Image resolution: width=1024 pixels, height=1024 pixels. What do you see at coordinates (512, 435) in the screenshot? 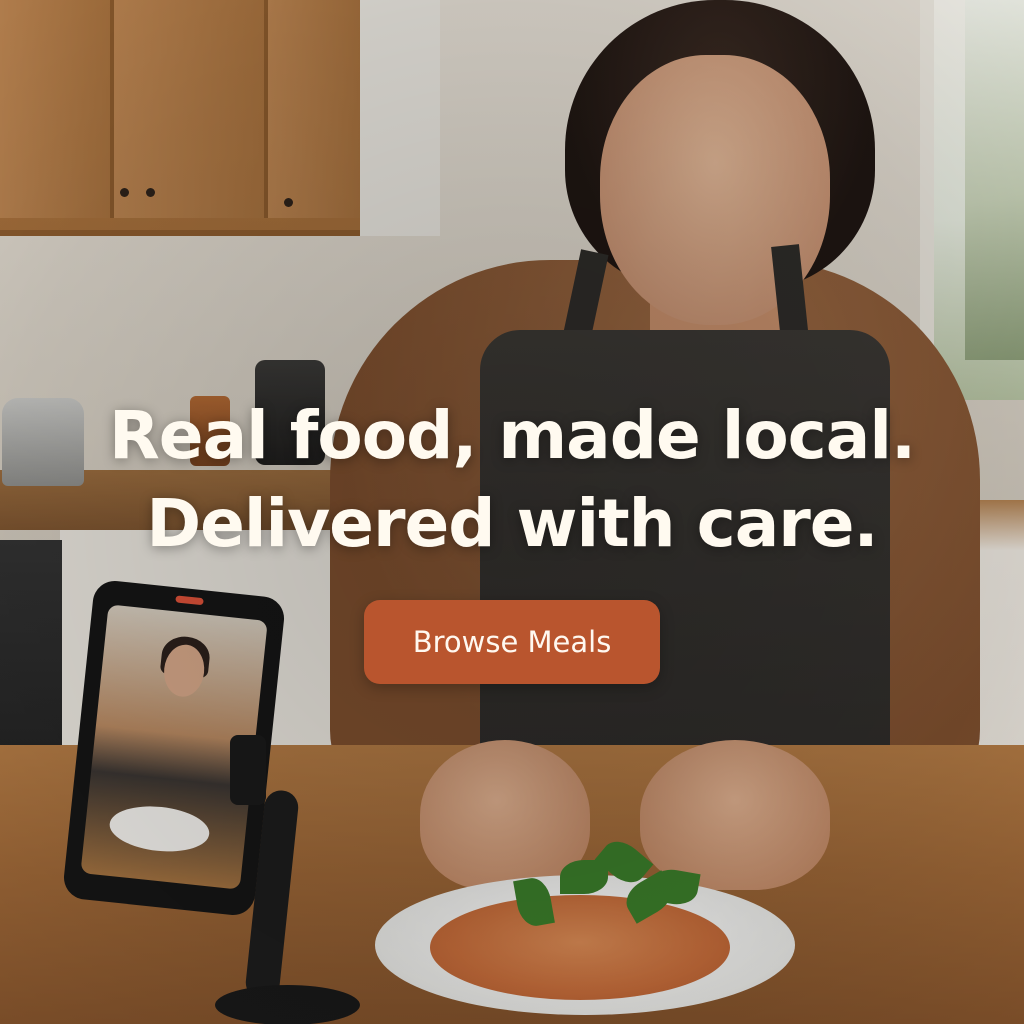
I see `headline-line-1: Real food, made local.` at bounding box center [512, 435].